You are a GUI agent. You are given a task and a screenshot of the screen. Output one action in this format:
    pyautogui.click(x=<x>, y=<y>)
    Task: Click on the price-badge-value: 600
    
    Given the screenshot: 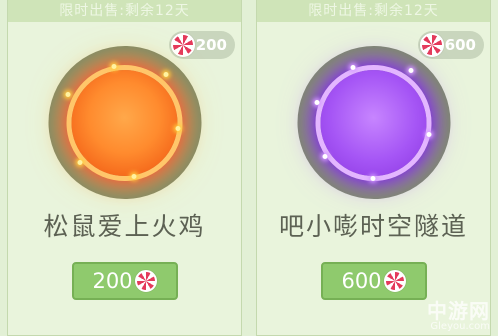 What is the action you would take?
    pyautogui.click(x=460, y=45)
    